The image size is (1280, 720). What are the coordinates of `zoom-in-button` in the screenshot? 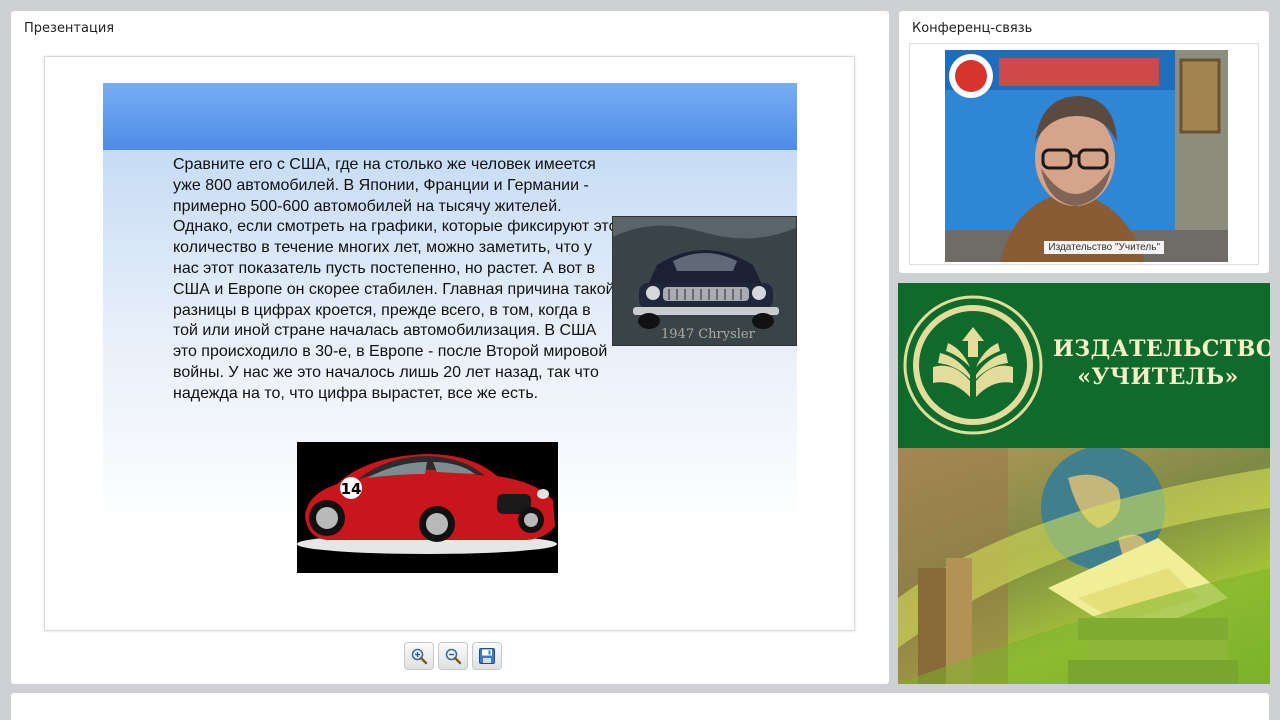 It's located at (419, 656).